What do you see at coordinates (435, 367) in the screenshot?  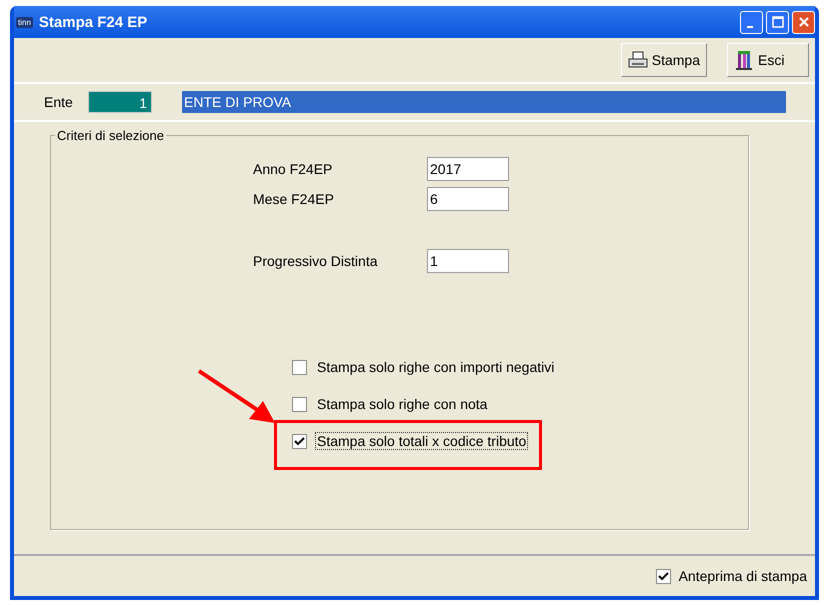 I see `checkbox-label: Stampa solo righe con importi negativi` at bounding box center [435, 367].